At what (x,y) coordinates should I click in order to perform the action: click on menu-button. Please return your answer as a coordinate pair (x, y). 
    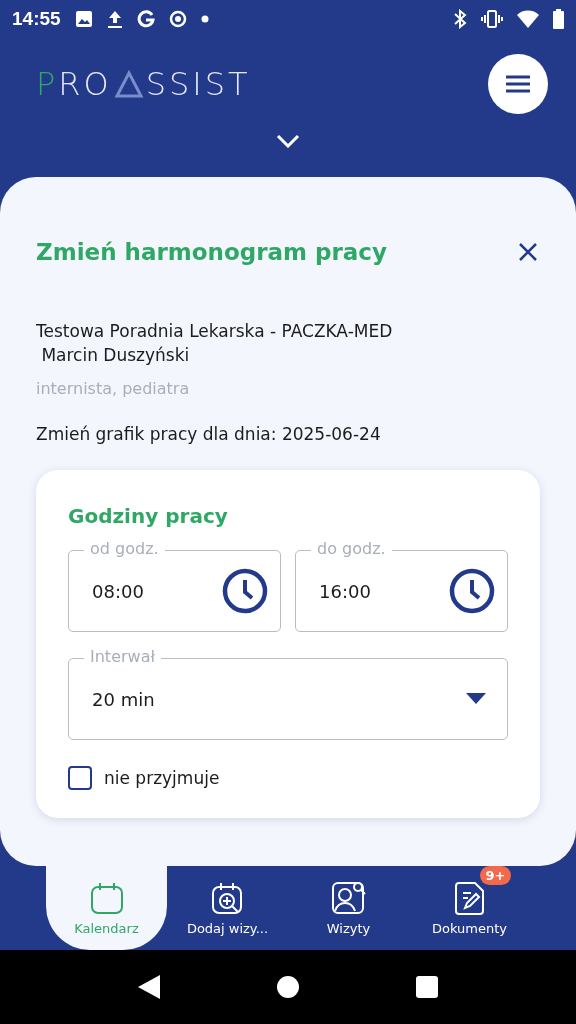
    Looking at the image, I should click on (518, 84).